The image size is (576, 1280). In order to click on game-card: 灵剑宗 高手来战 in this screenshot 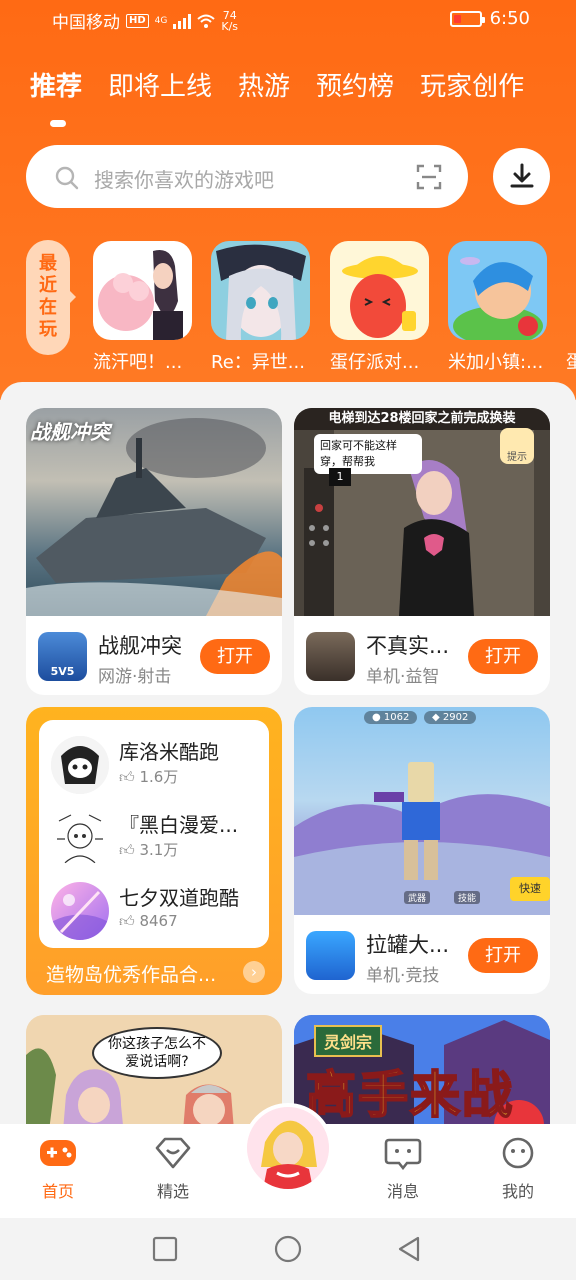, I will do `click(422, 1071)`.